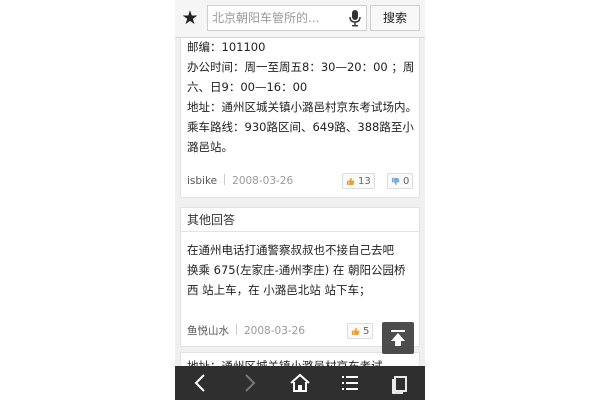 This screenshot has height=400, width=600. I want to click on search-button: 搜索, so click(395, 18).